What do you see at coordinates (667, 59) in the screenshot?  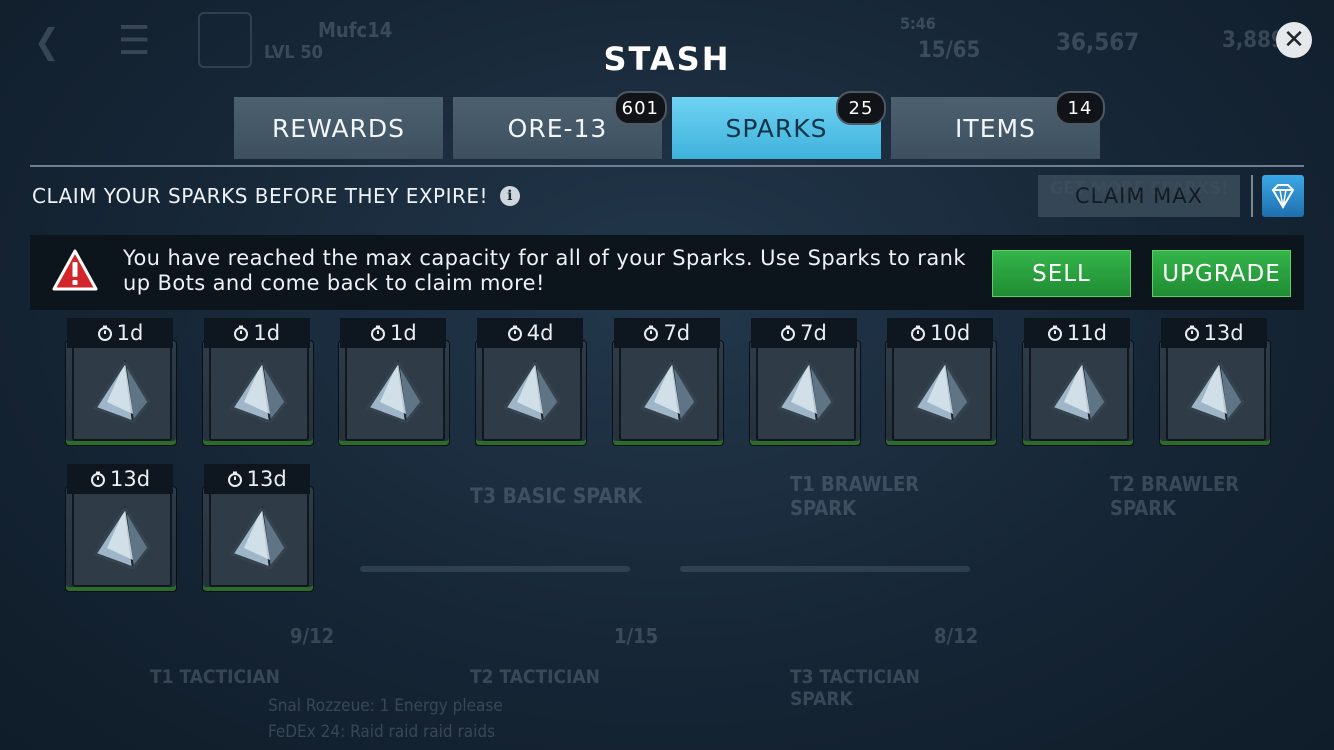 I see `page-title: STASH` at bounding box center [667, 59].